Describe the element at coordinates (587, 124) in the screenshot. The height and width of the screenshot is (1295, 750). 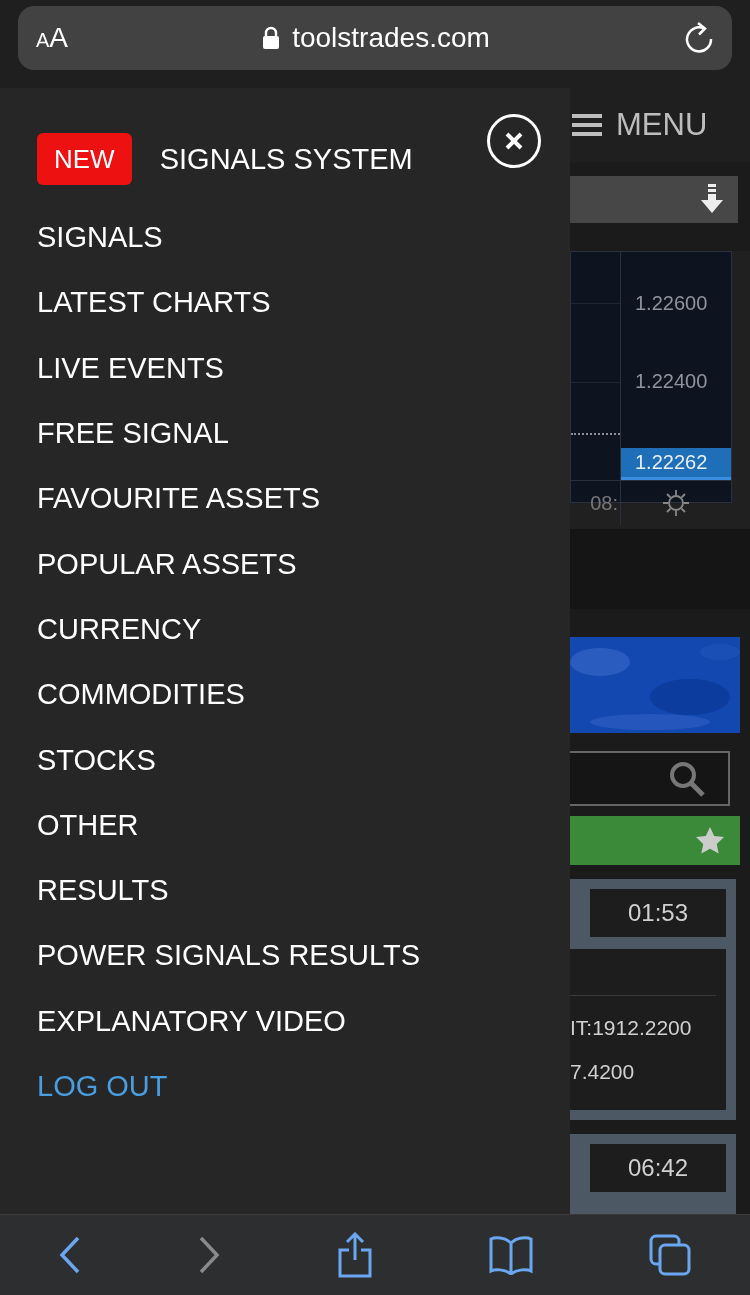
I see `menu-icon` at that location.